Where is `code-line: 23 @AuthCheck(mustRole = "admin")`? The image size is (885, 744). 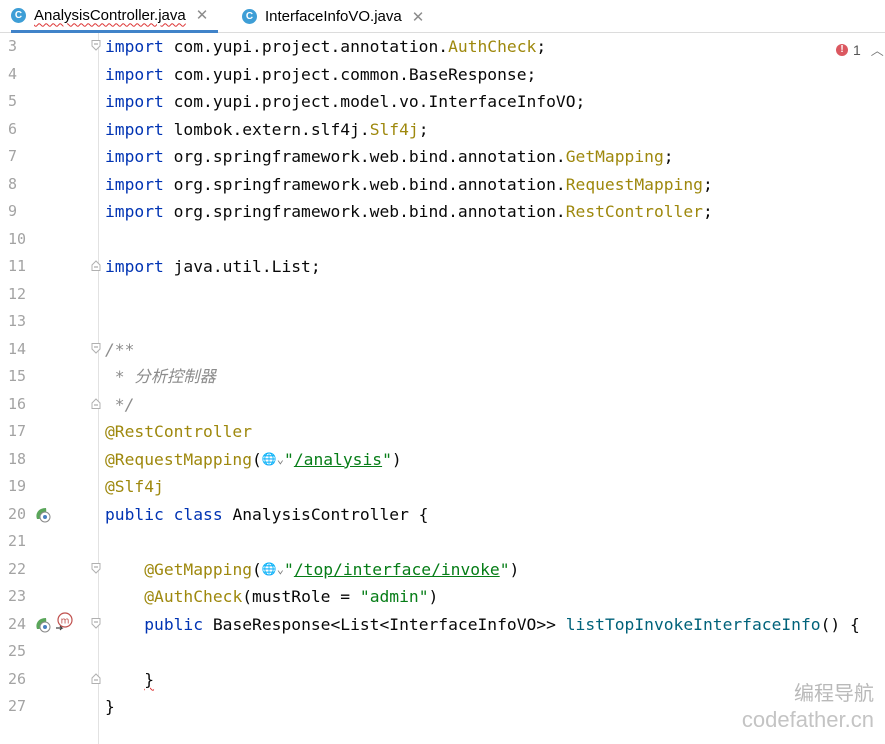
code-line: 23 @AuthCheck(mustRole = "admin") is located at coordinates (442, 597).